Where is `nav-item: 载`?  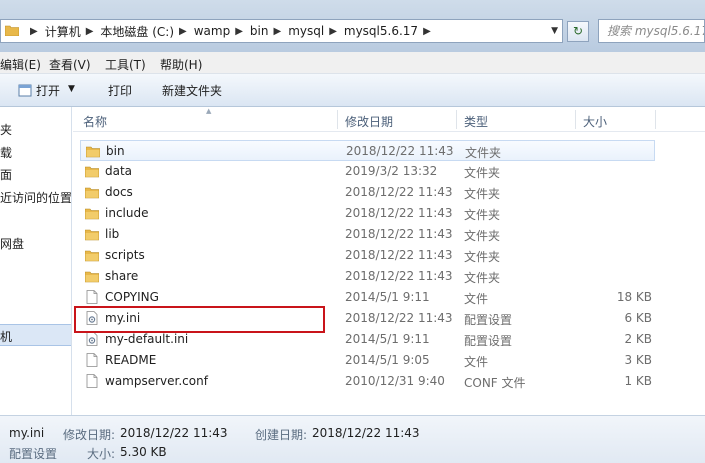 nav-item: 载 is located at coordinates (6, 152).